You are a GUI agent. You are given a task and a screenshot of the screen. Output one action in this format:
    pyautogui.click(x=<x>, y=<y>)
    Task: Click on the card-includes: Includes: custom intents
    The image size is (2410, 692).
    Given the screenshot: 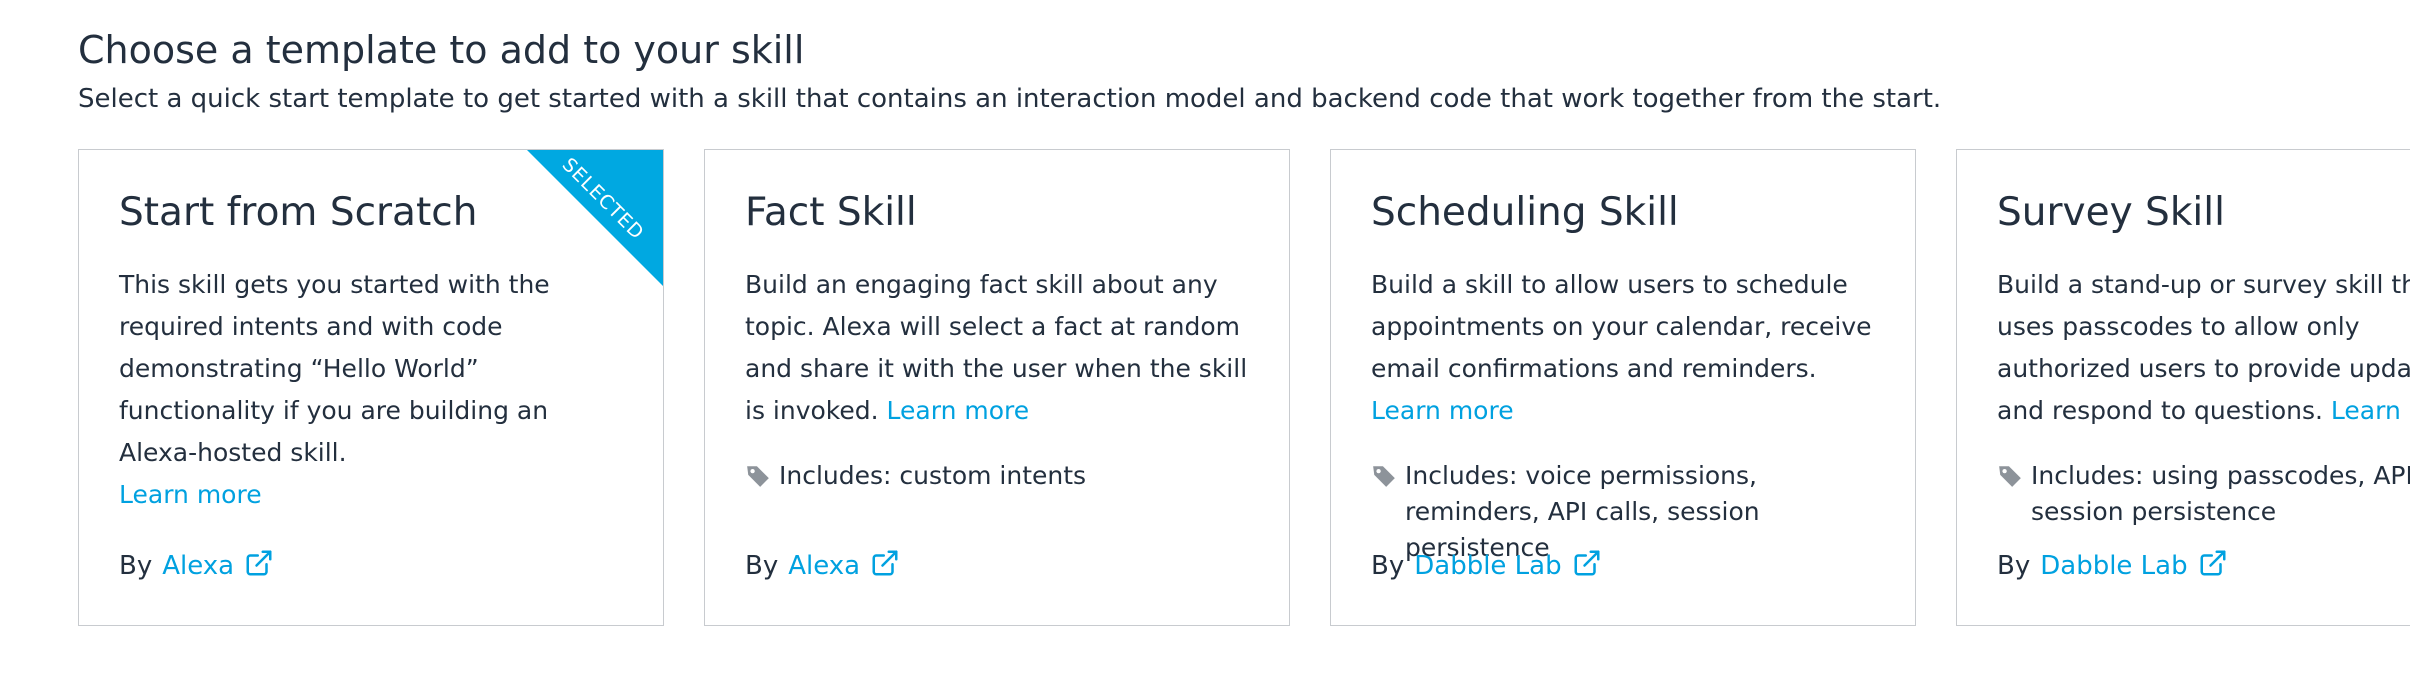 What is the action you would take?
    pyautogui.click(x=1002, y=476)
    